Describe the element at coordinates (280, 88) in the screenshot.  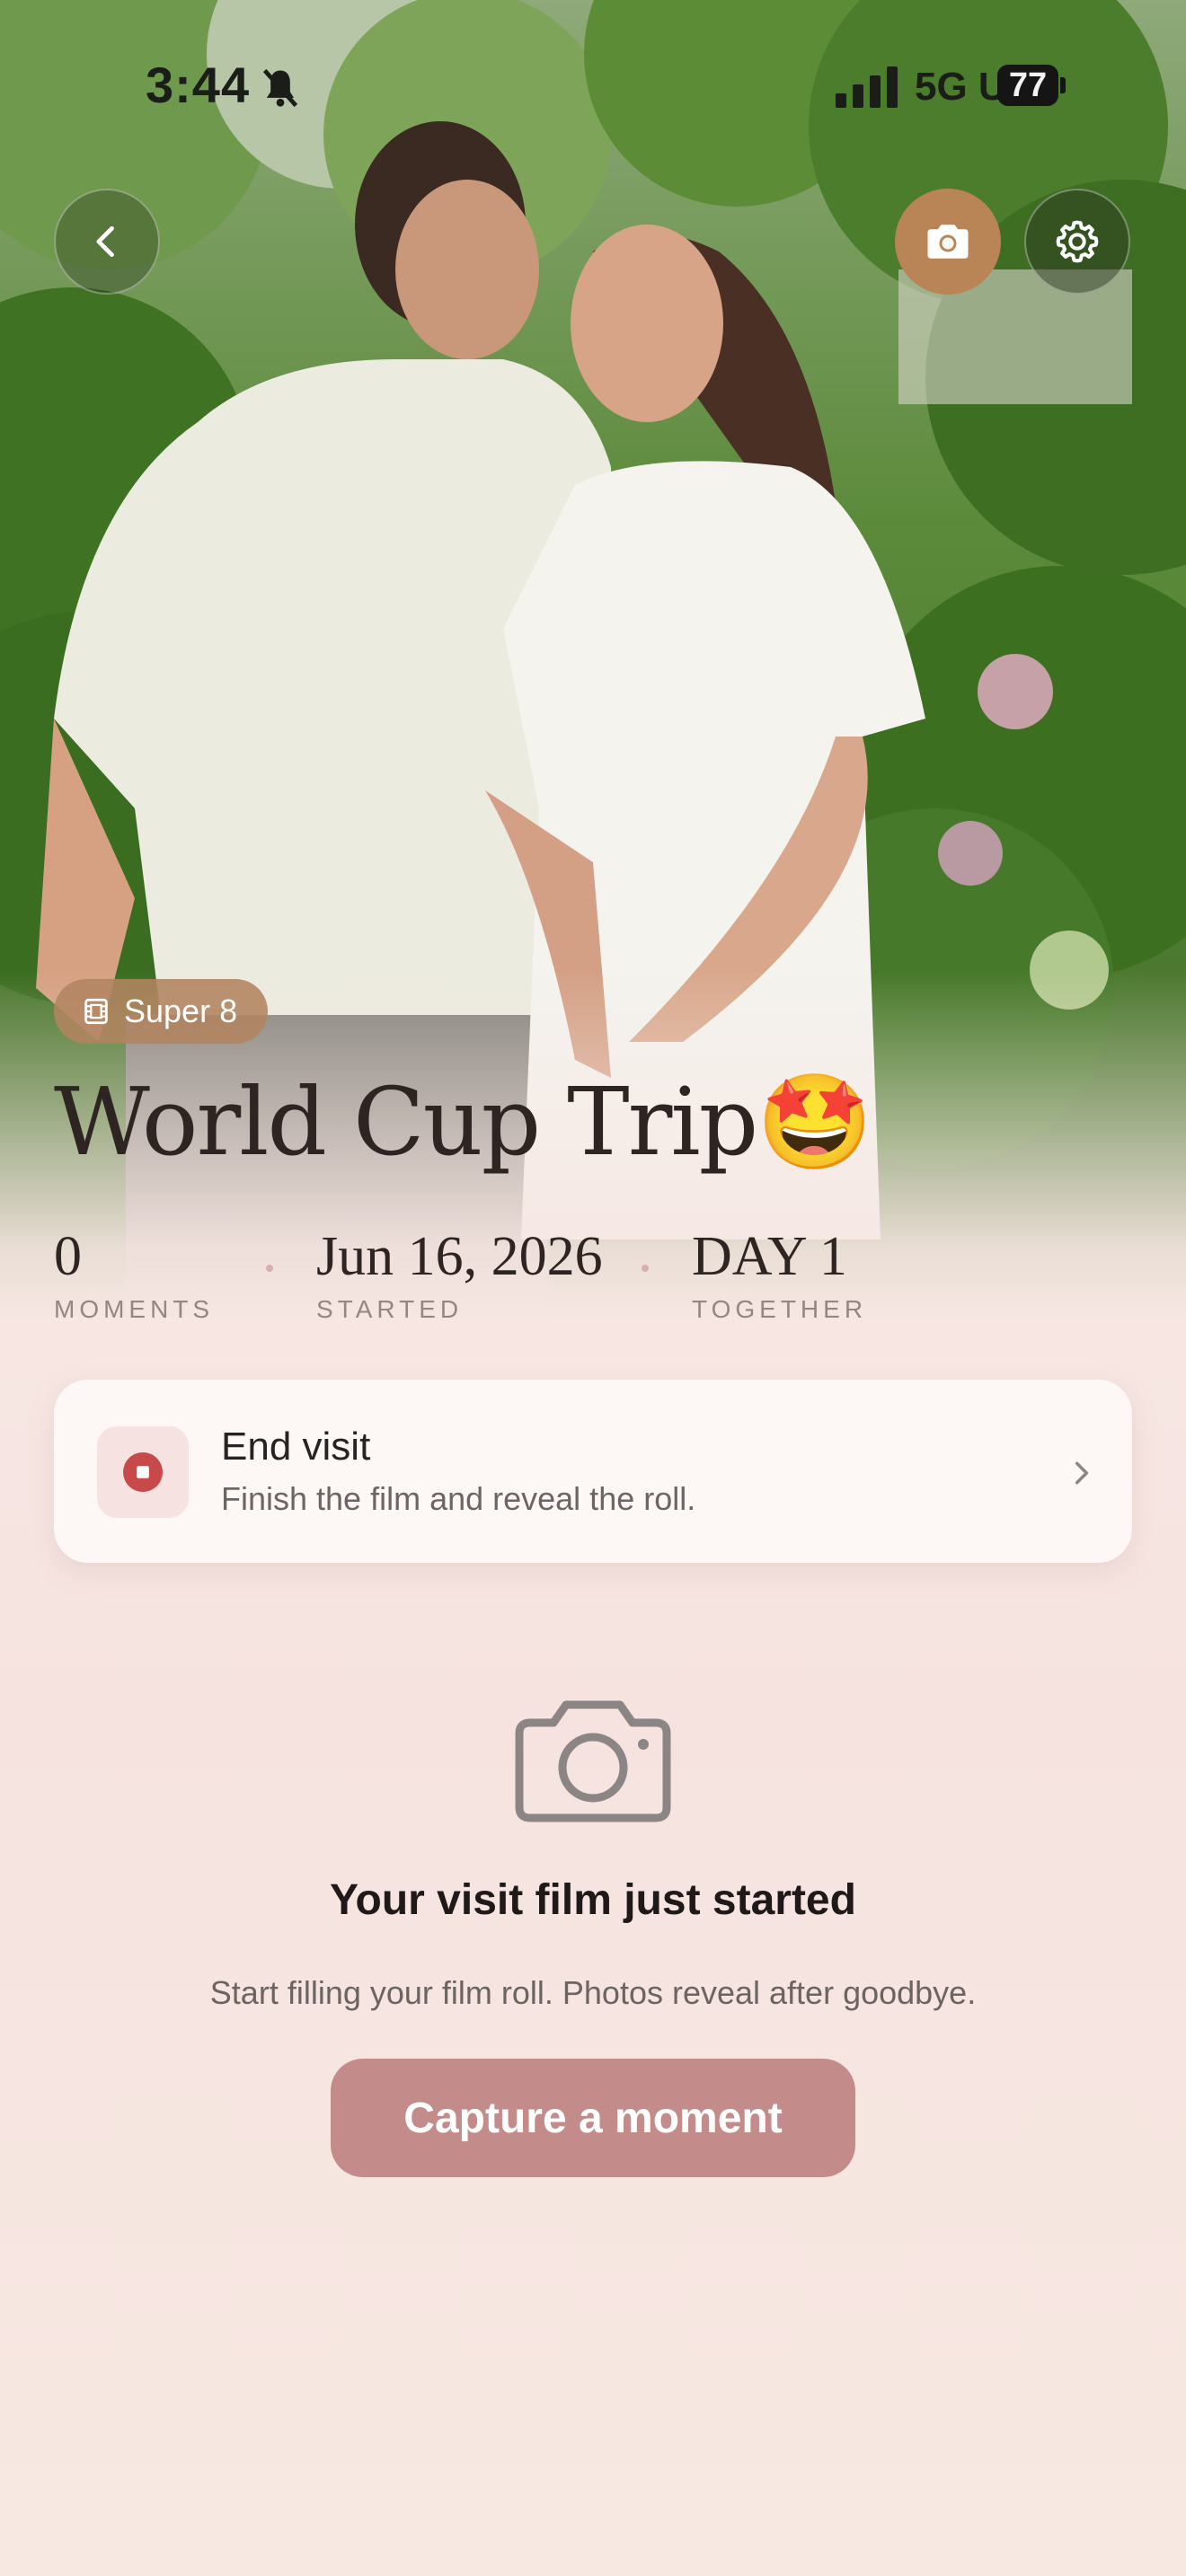
I see `bell-slash-icon` at that location.